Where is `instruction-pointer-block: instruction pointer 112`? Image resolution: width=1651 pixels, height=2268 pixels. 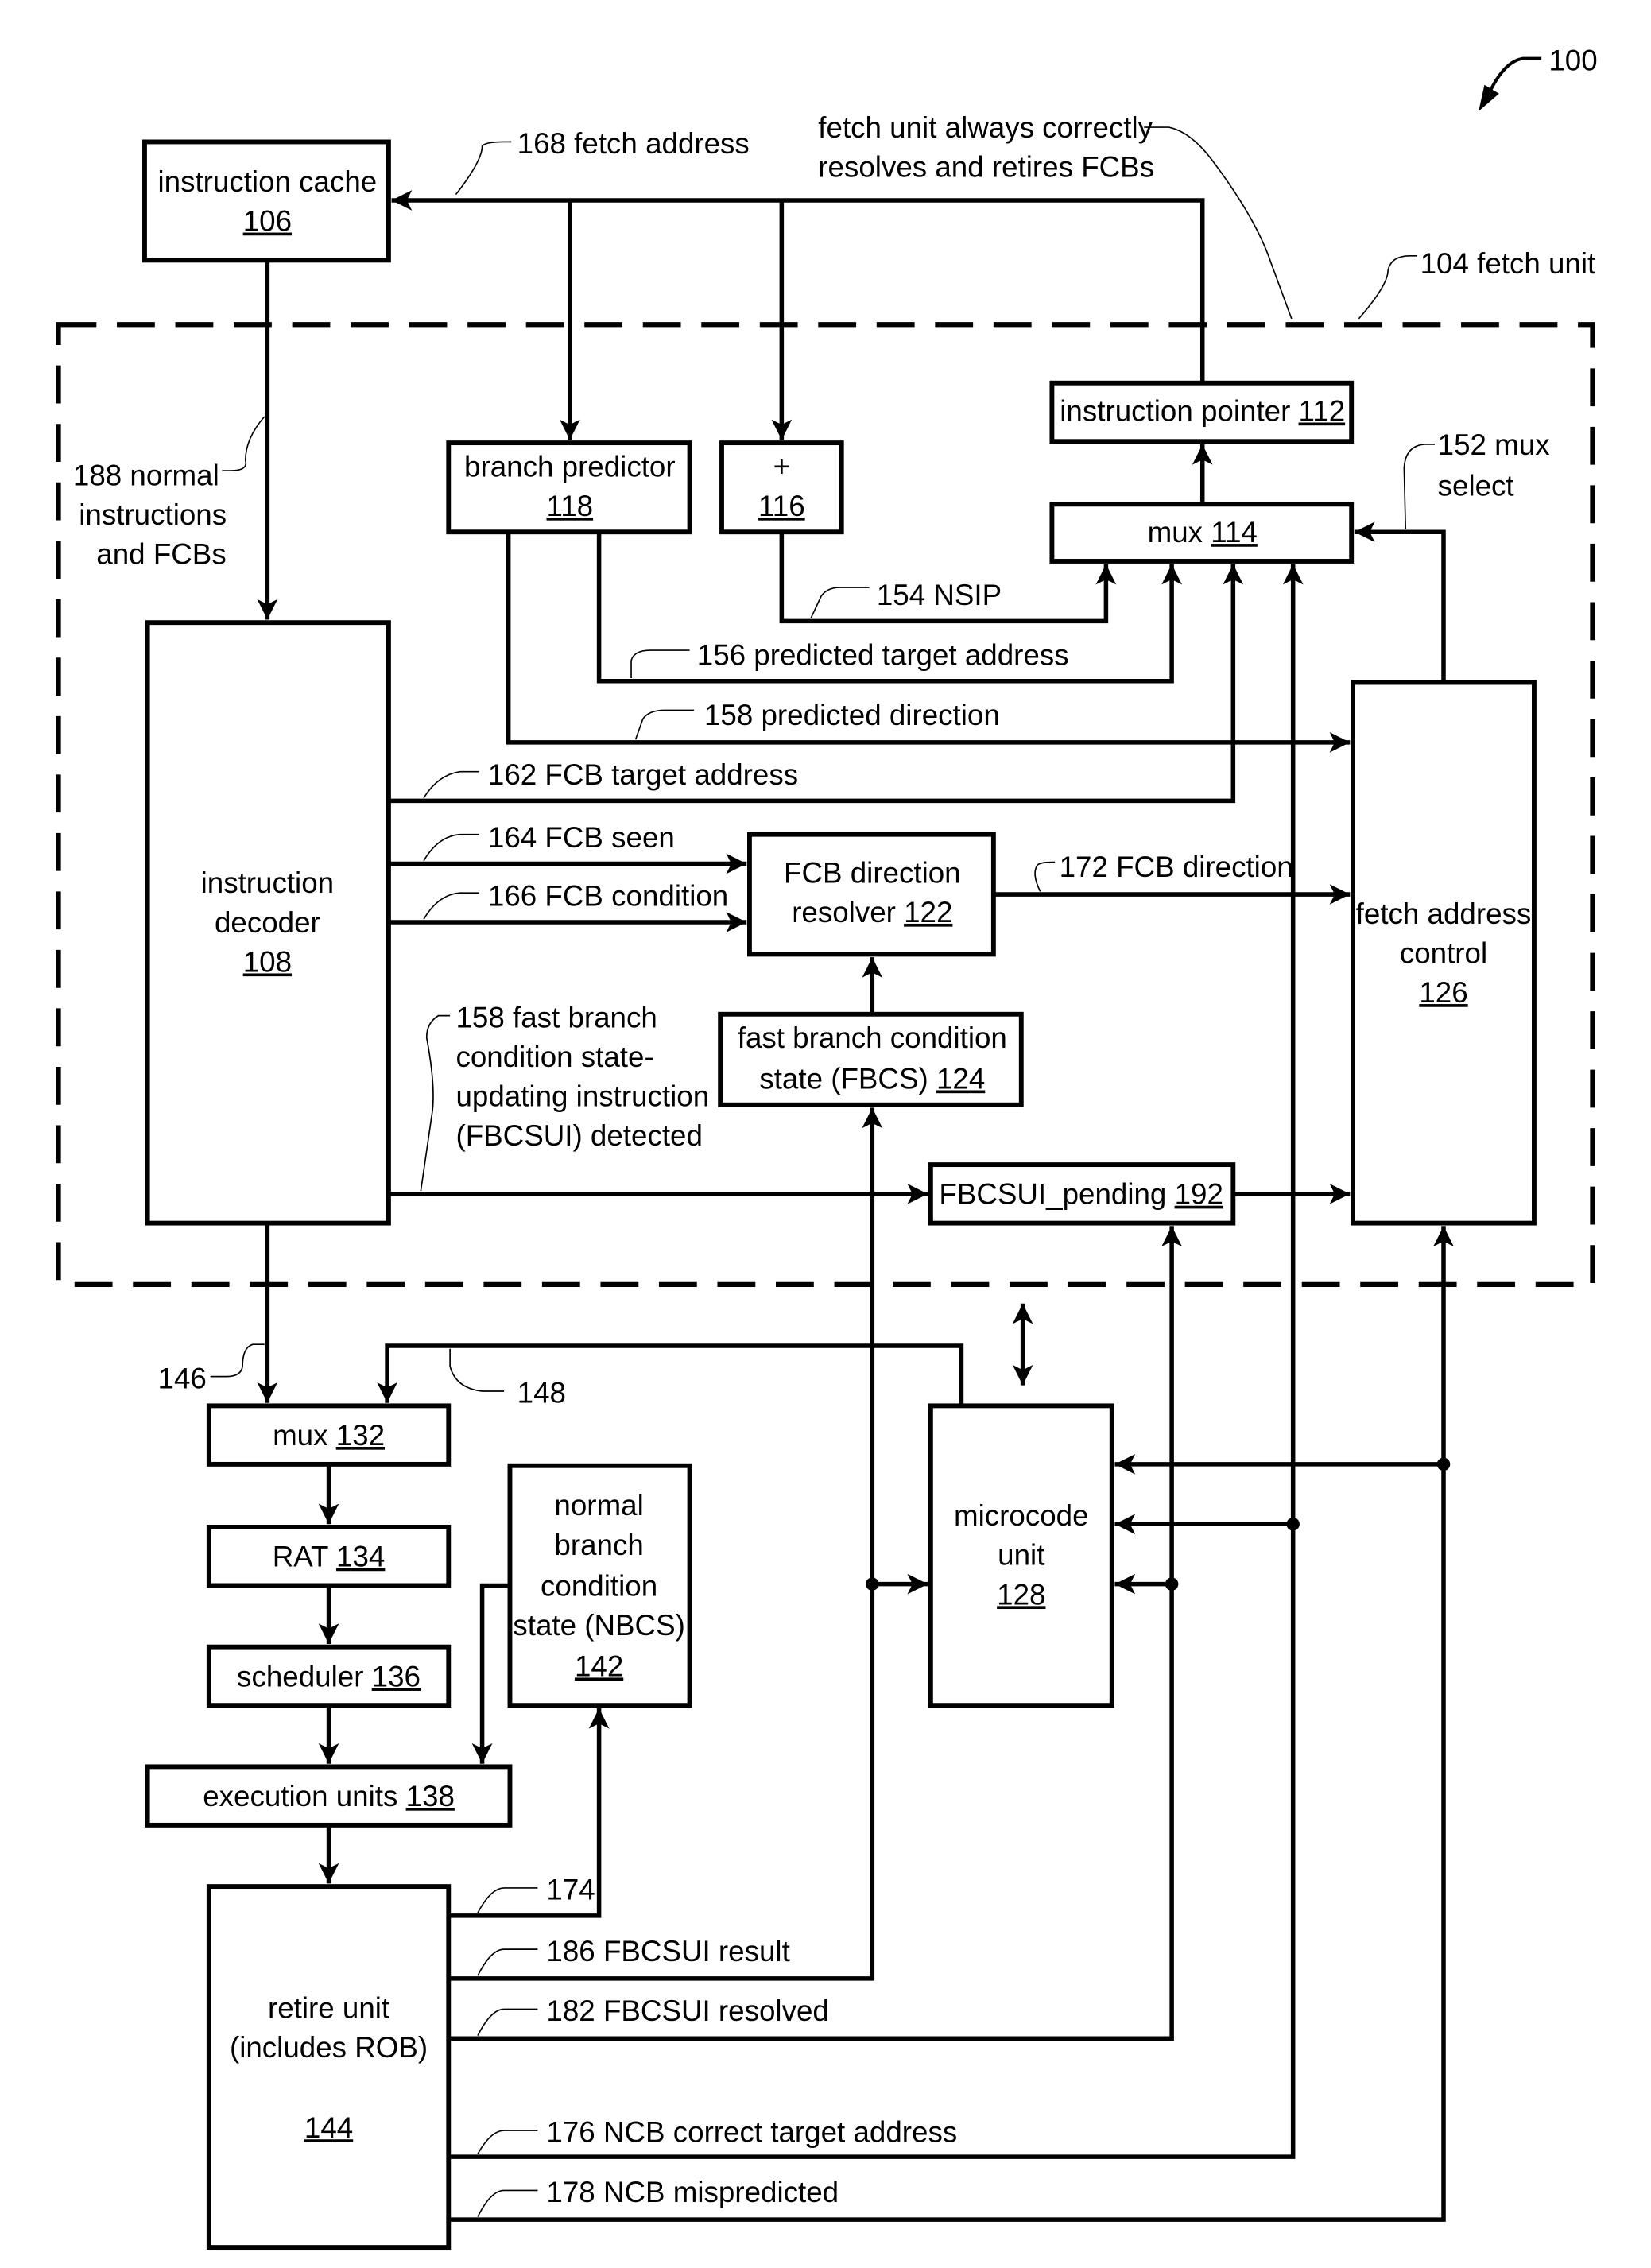
instruction-pointer-block: instruction pointer 112 is located at coordinates (1202, 412).